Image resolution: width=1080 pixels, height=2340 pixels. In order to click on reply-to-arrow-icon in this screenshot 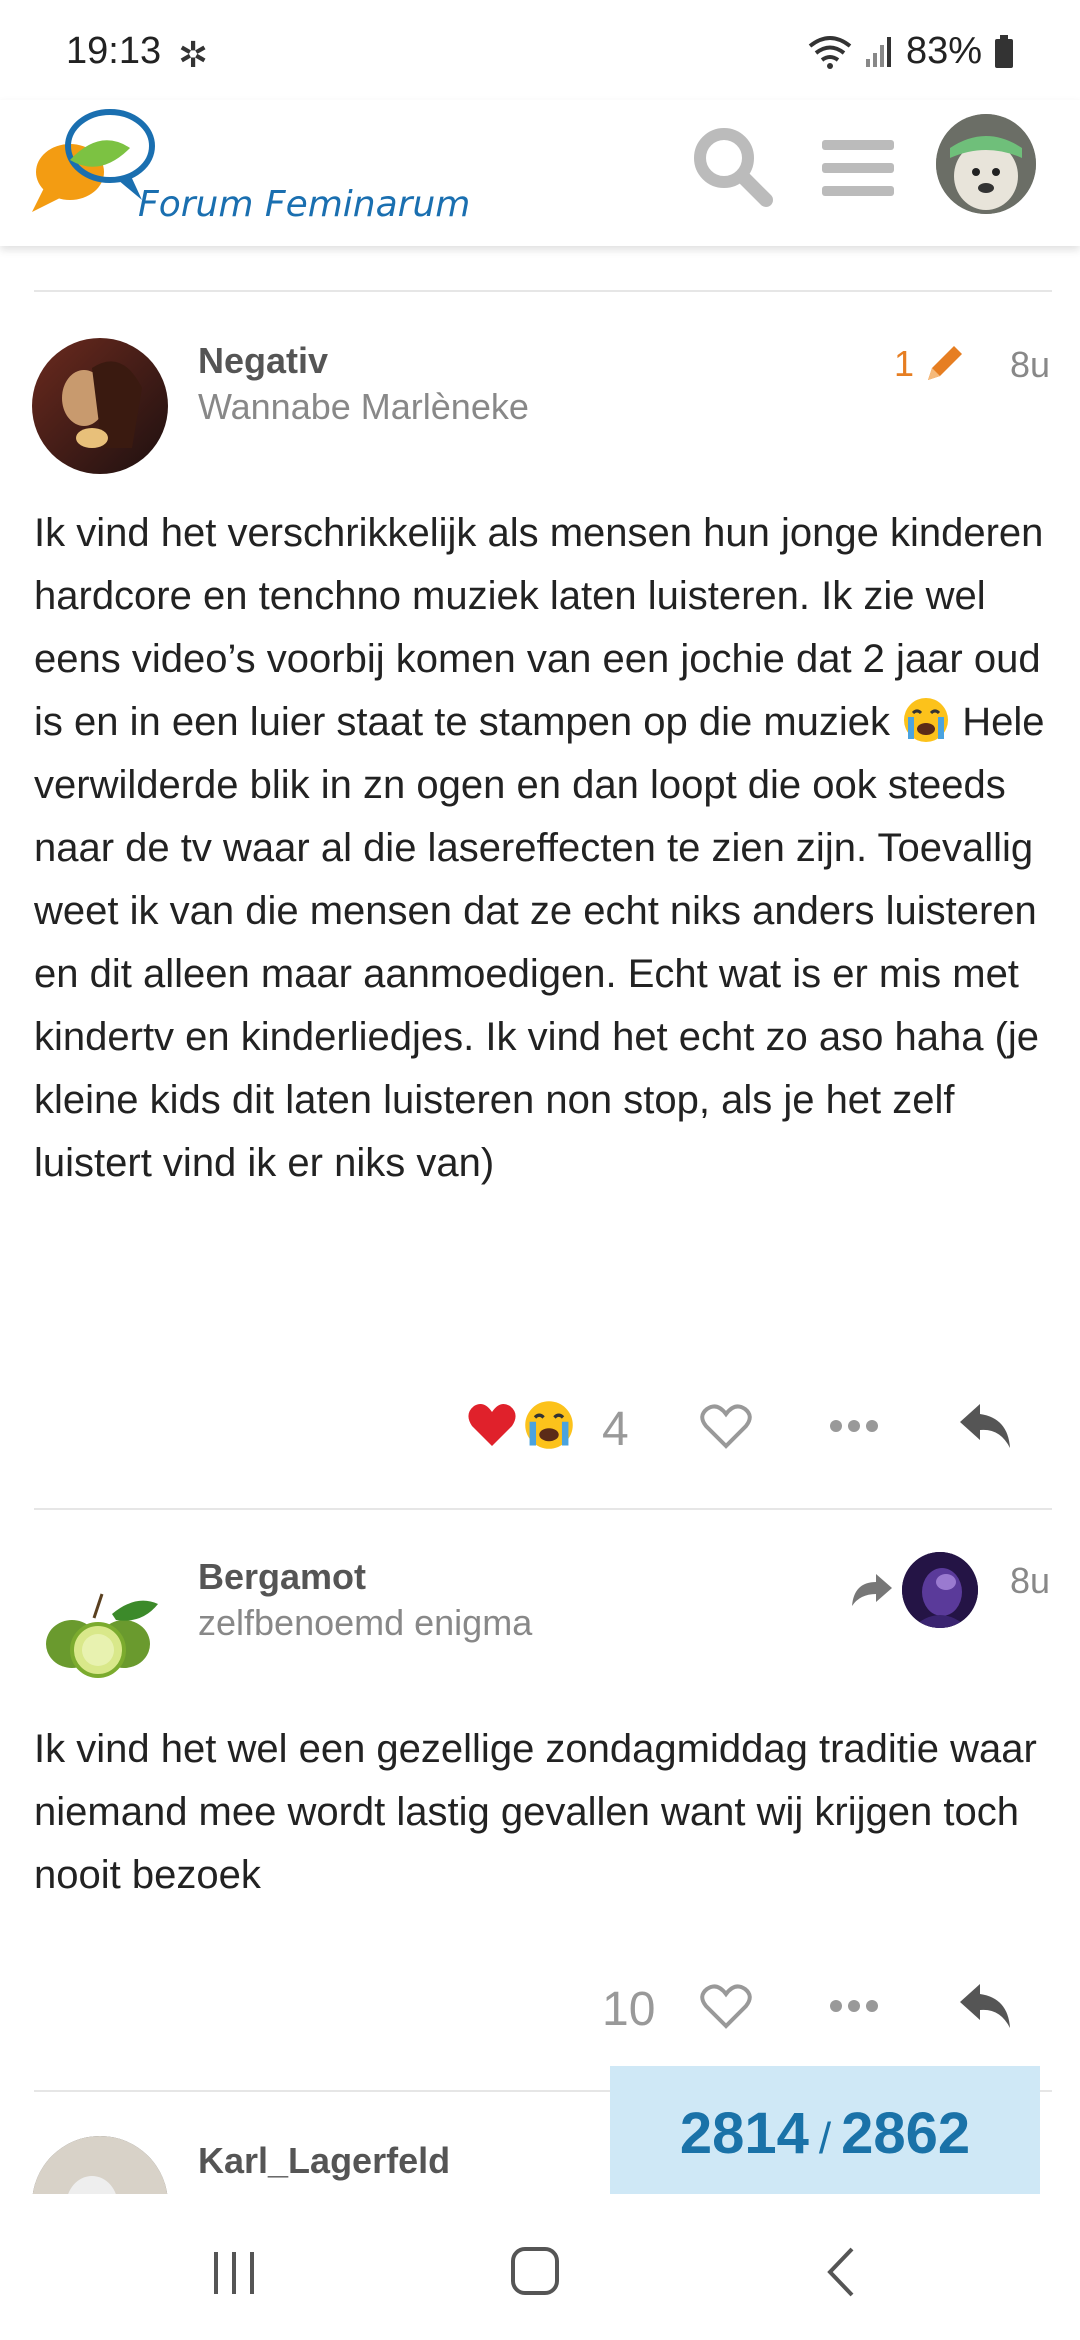, I will do `click(872, 1590)`.